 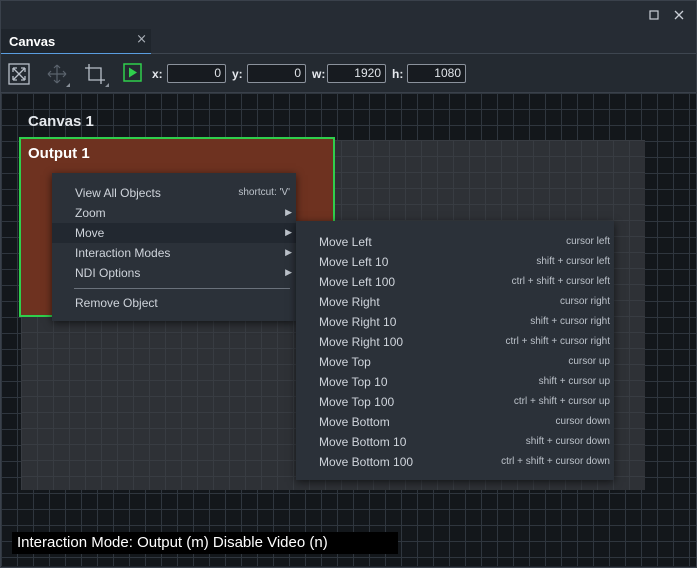 I want to click on tab-close-icon: ×, so click(x=141, y=39).